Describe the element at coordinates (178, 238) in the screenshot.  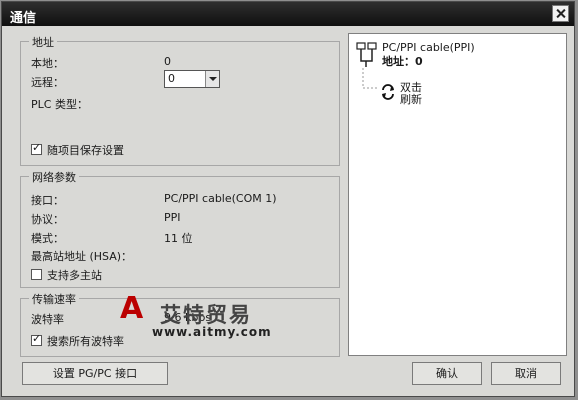
I see `mode-value: 11 位` at that location.